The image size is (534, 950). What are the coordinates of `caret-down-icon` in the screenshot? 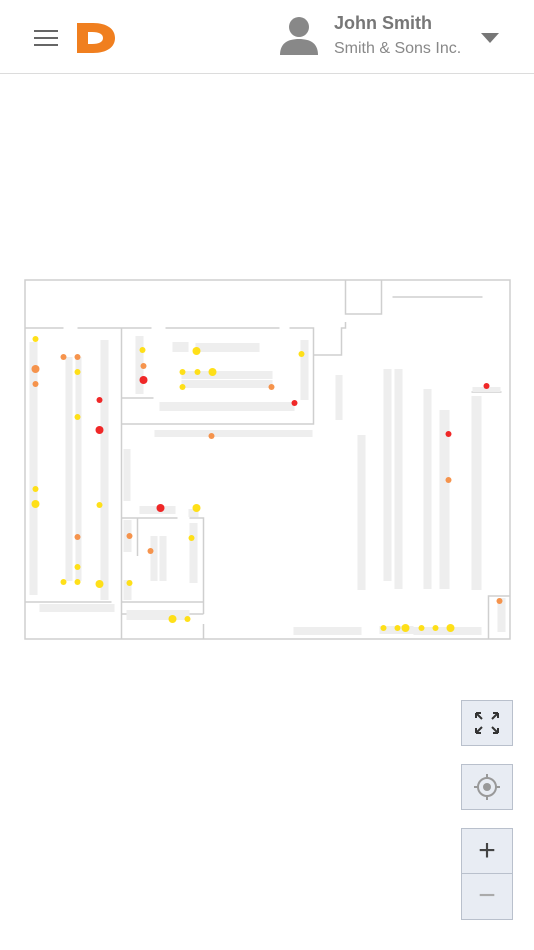 It's located at (490, 38).